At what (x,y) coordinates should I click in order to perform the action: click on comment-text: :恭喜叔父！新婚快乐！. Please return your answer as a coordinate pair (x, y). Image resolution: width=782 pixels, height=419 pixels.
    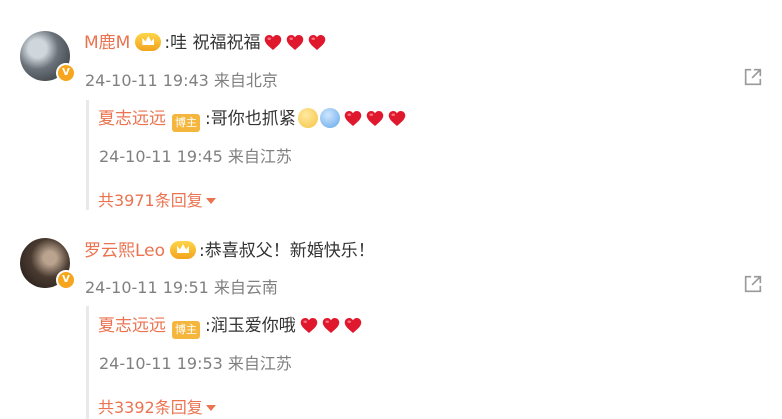
    Looking at the image, I should click on (287, 251).